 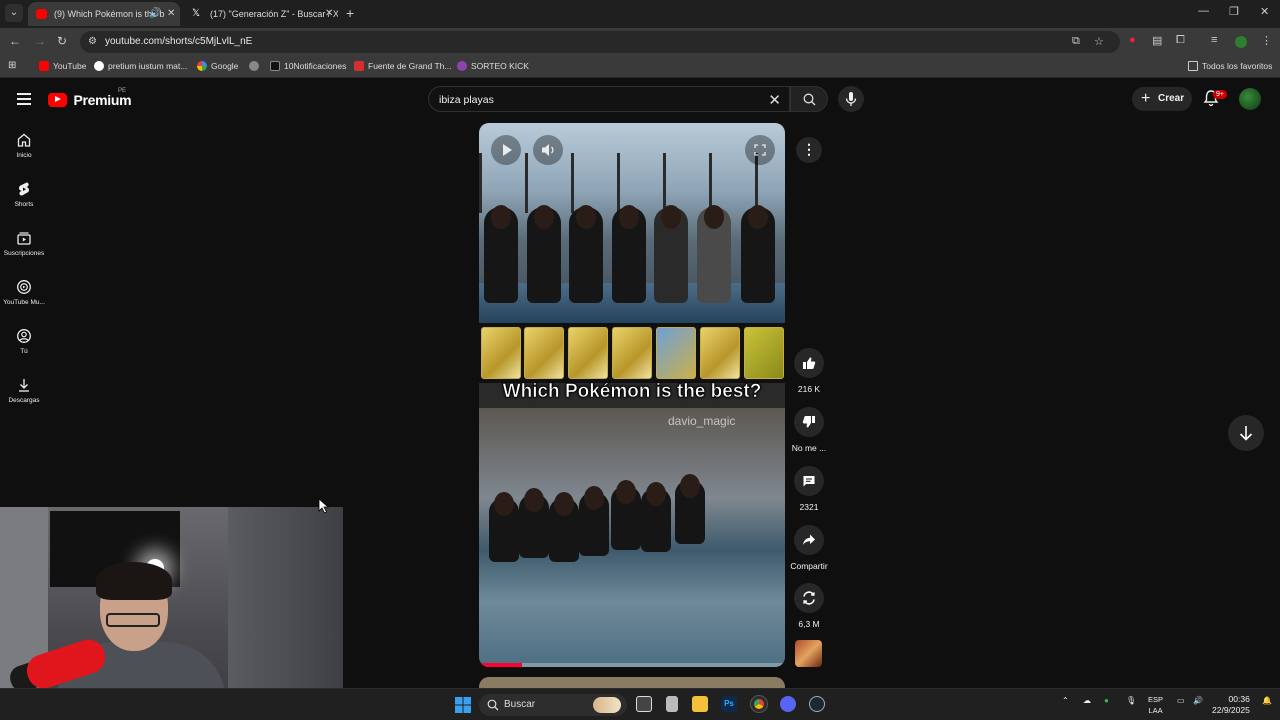 What do you see at coordinates (1132, 40) in the screenshot?
I see `extension-red-icon: ●` at bounding box center [1132, 40].